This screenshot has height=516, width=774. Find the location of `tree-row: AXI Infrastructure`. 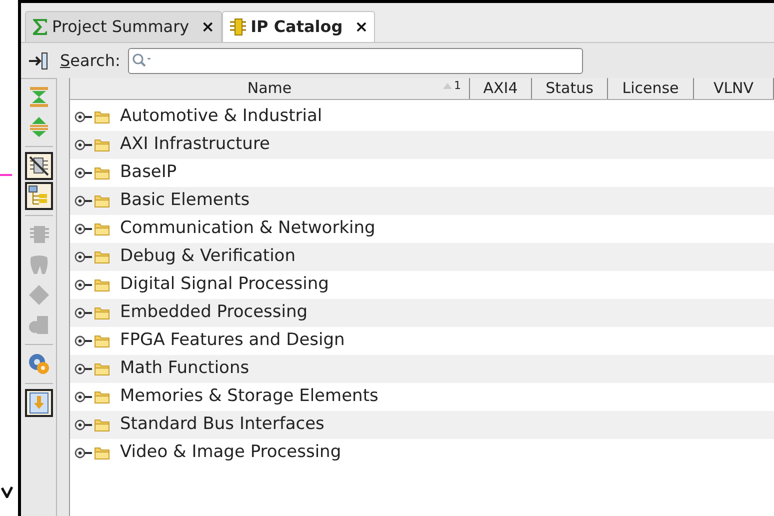

tree-row: AXI Infrastructure is located at coordinates (422, 145).